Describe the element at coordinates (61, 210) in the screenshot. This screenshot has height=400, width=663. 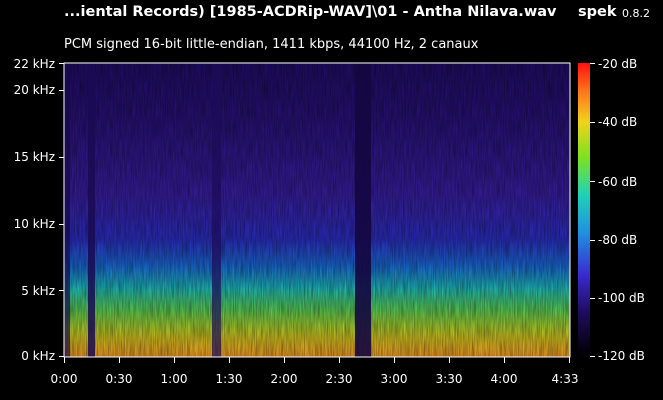
I see `freq-axis-ticks` at that location.